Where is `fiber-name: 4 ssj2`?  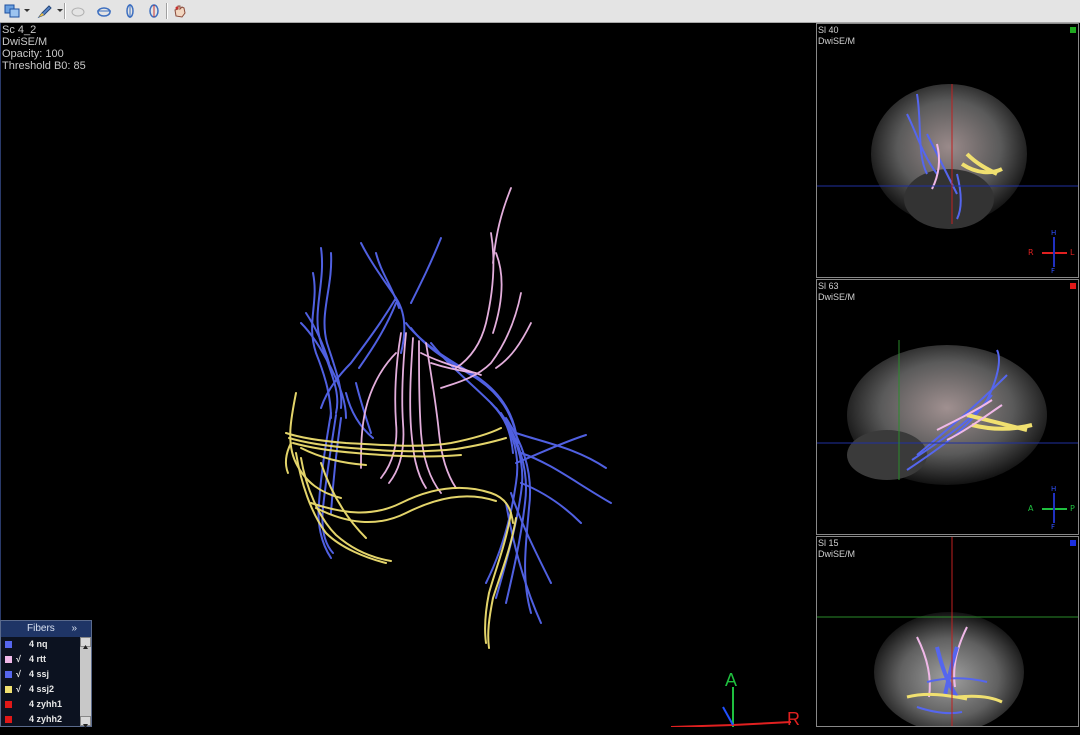 fiber-name: 4 ssj2 is located at coordinates (42, 689).